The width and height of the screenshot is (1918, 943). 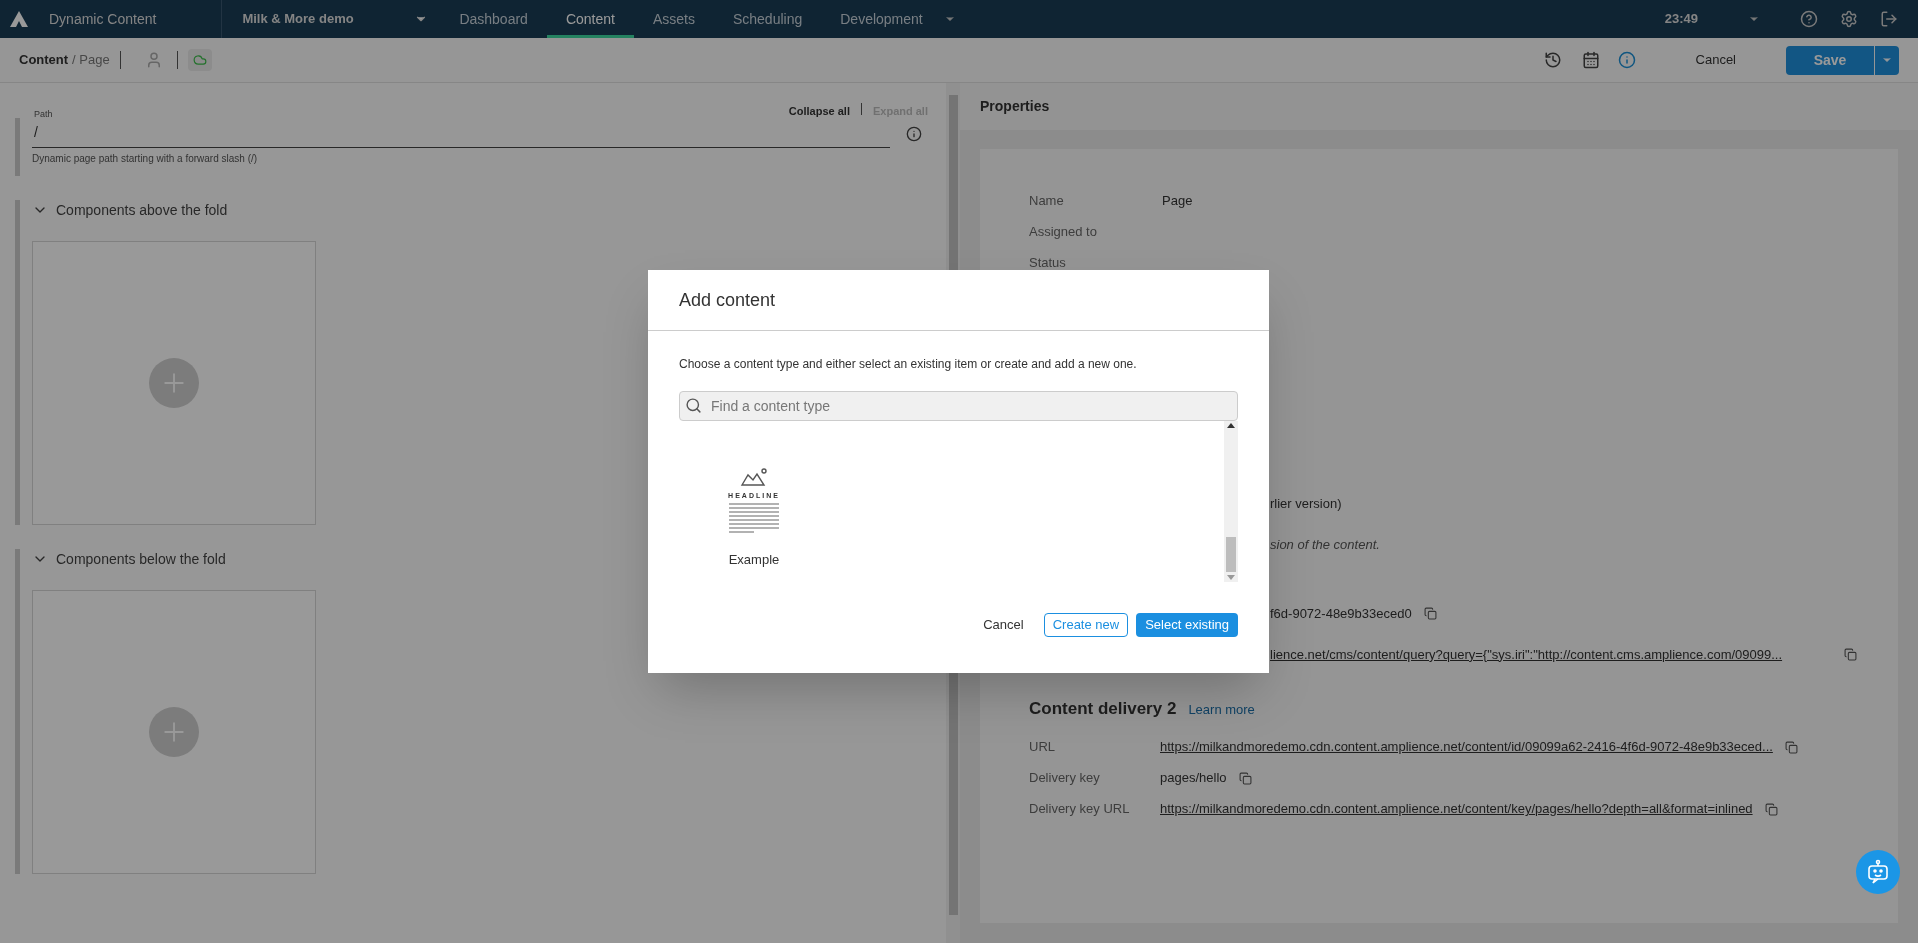 I want to click on property-value: f6d-9072-48e9b33eced0, so click(x=1341, y=613).